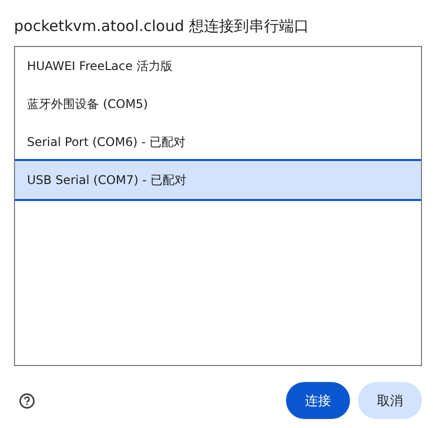 This screenshot has width=433, height=428. I want to click on device-item: 蓝牙外围设备 (COM5), so click(218, 104).